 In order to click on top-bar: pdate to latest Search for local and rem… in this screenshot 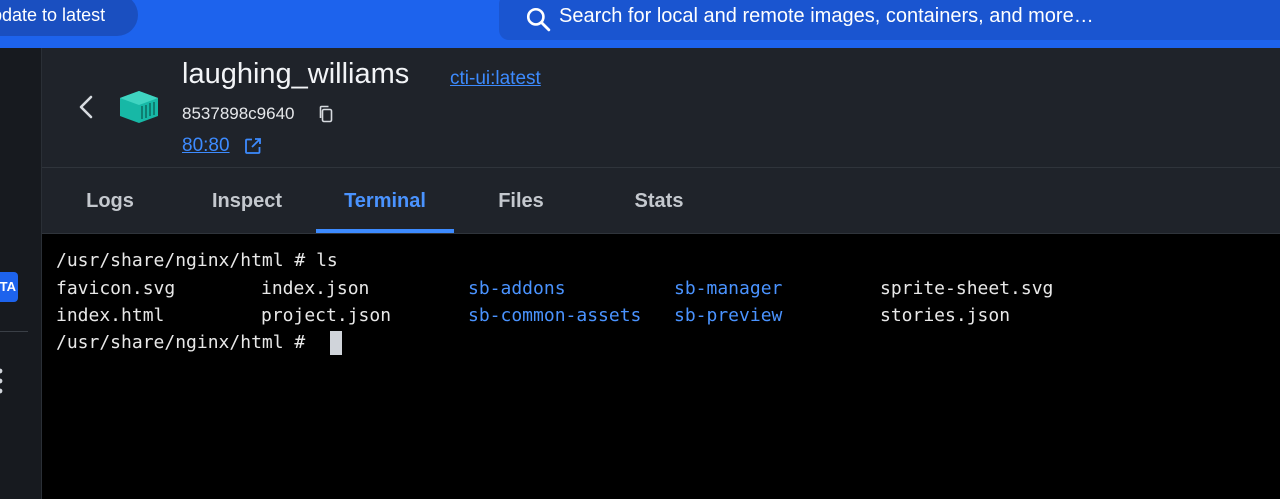, I will do `click(640, 24)`.